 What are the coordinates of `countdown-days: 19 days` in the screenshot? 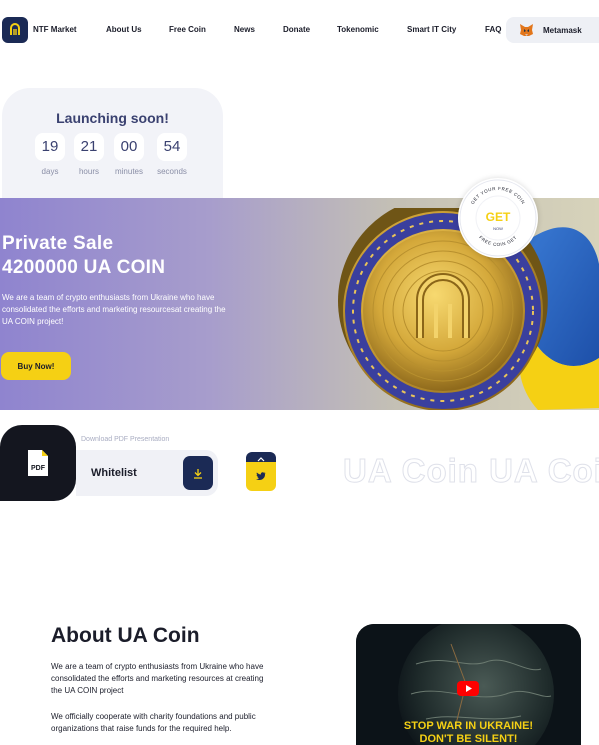 It's located at (50, 154).